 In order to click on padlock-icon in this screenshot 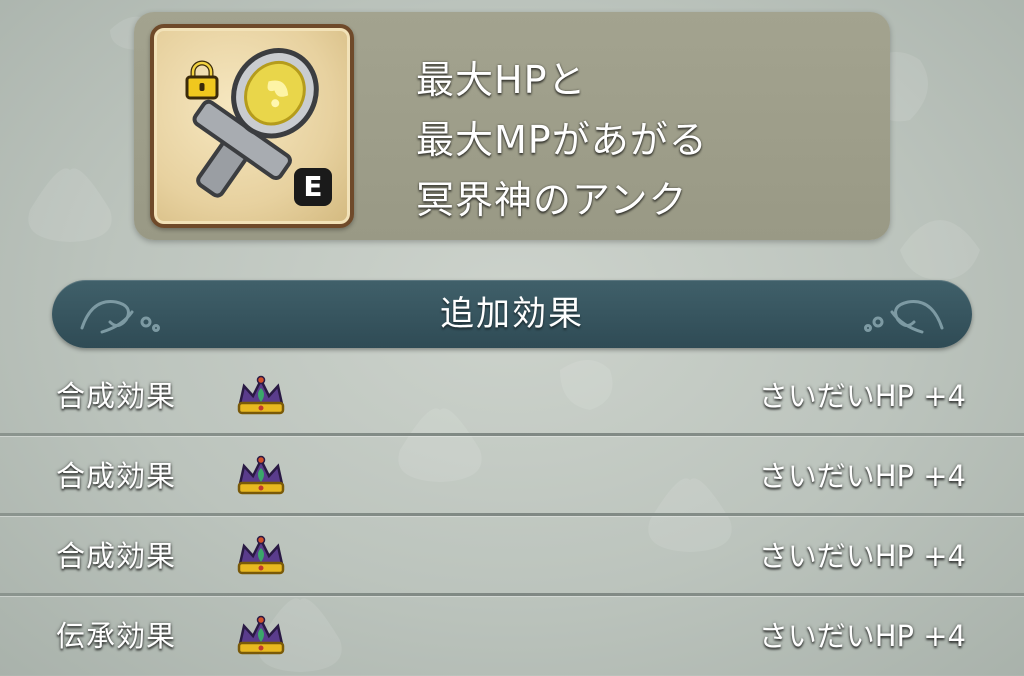, I will do `click(202, 80)`.